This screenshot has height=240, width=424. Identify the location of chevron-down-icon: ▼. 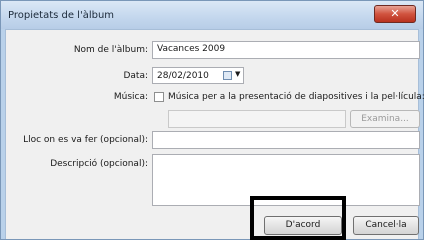
(238, 74).